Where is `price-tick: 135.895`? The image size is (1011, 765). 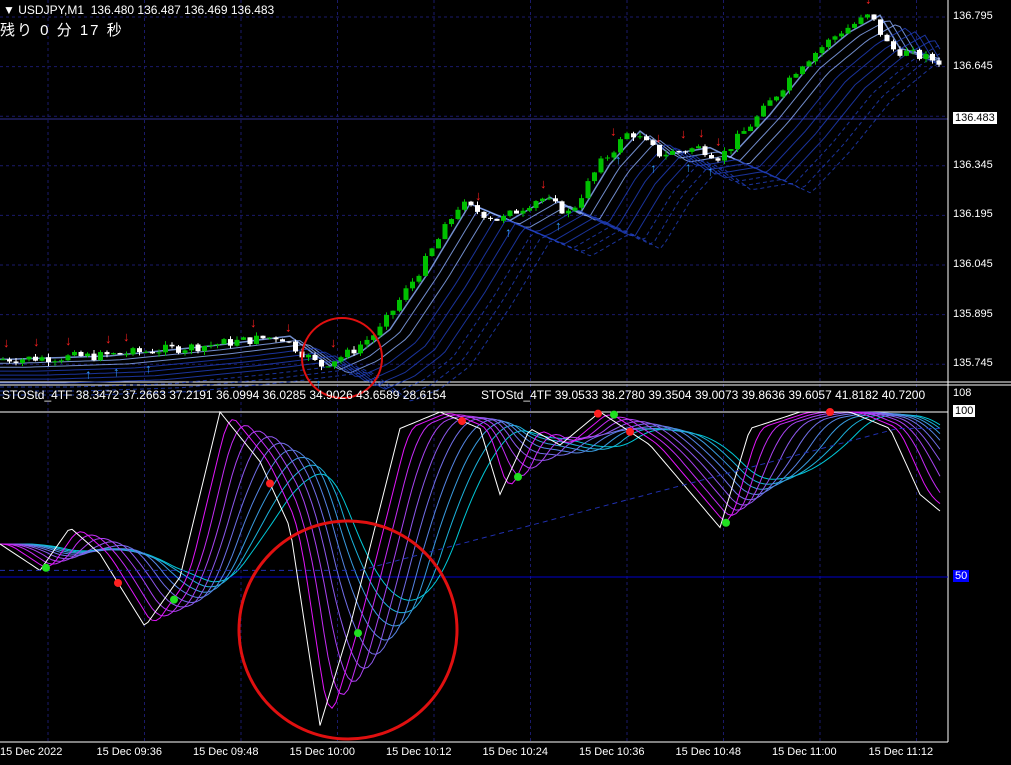 price-tick: 135.895 is located at coordinates (973, 313).